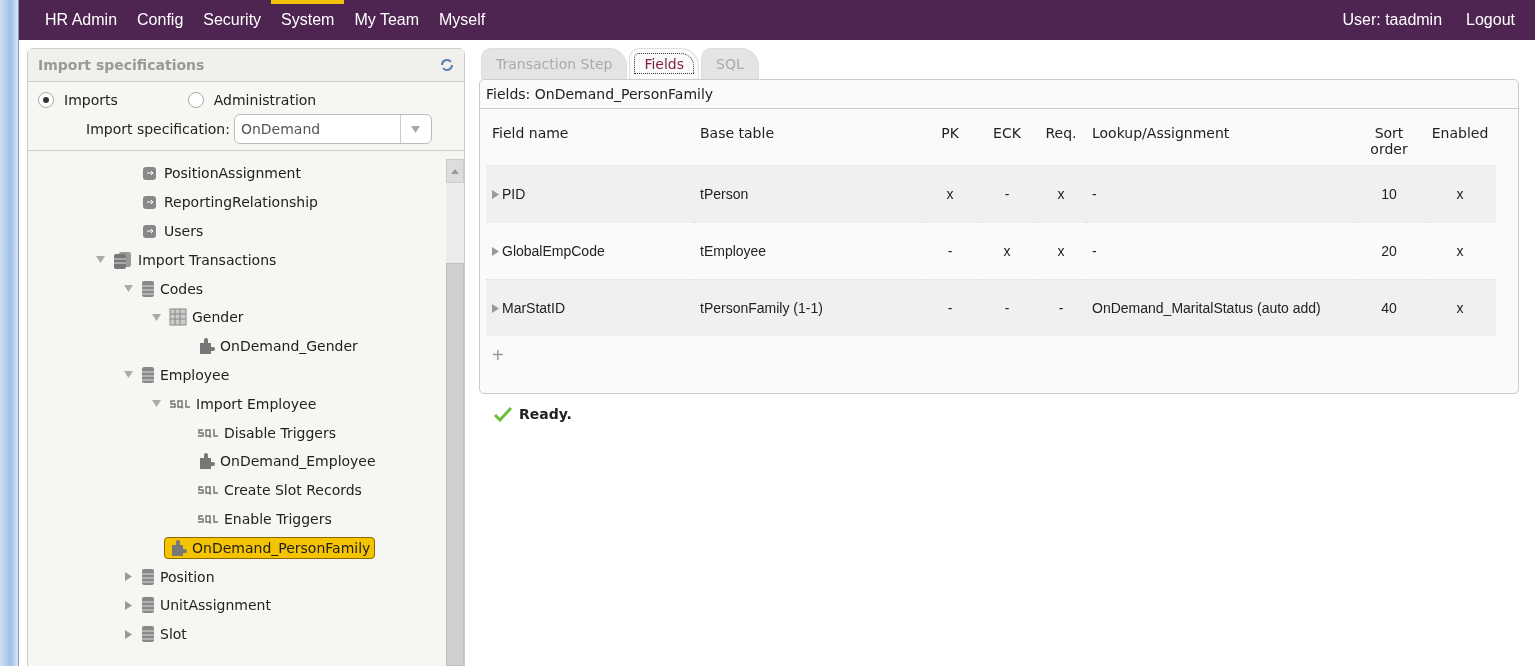  Describe the element at coordinates (121, 65) in the screenshot. I see `sidebar-title: Import specifications` at that location.